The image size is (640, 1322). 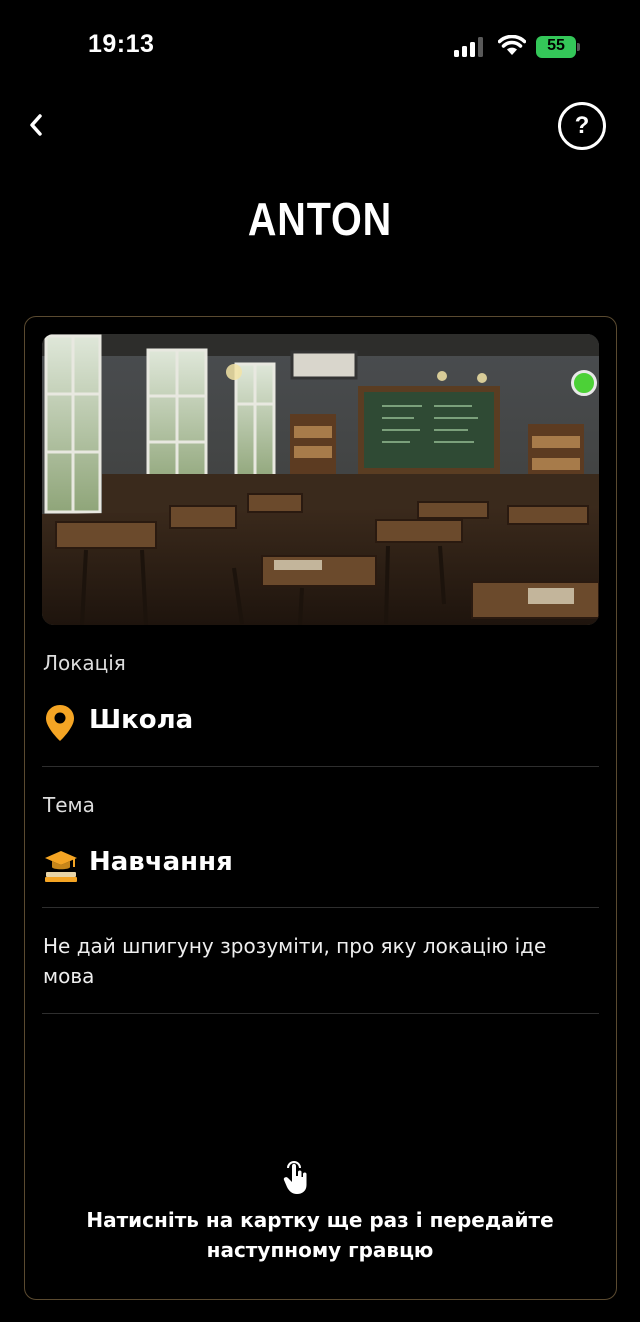 What do you see at coordinates (320, 48) in the screenshot?
I see `status-bar: 19:13 55` at bounding box center [320, 48].